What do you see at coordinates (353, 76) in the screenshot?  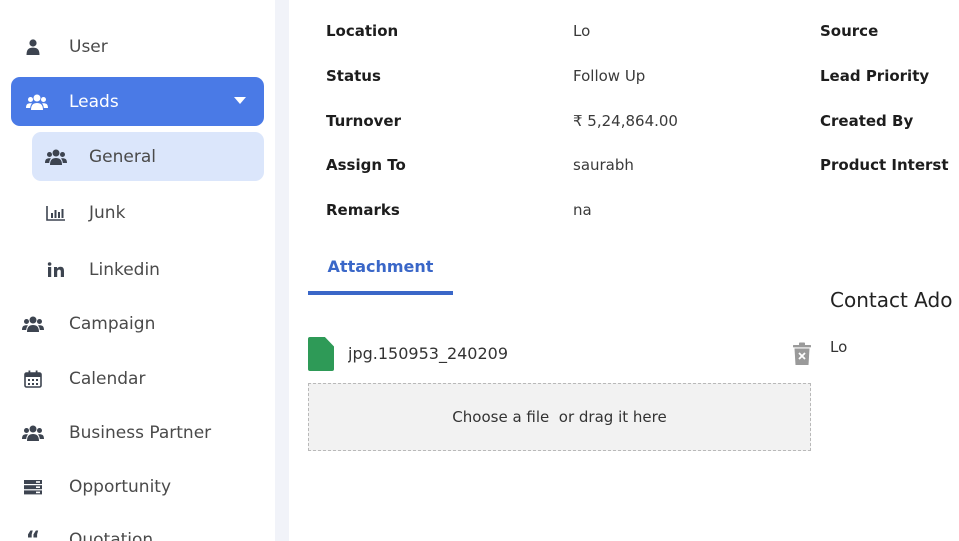 I see `status-label: Status` at bounding box center [353, 76].